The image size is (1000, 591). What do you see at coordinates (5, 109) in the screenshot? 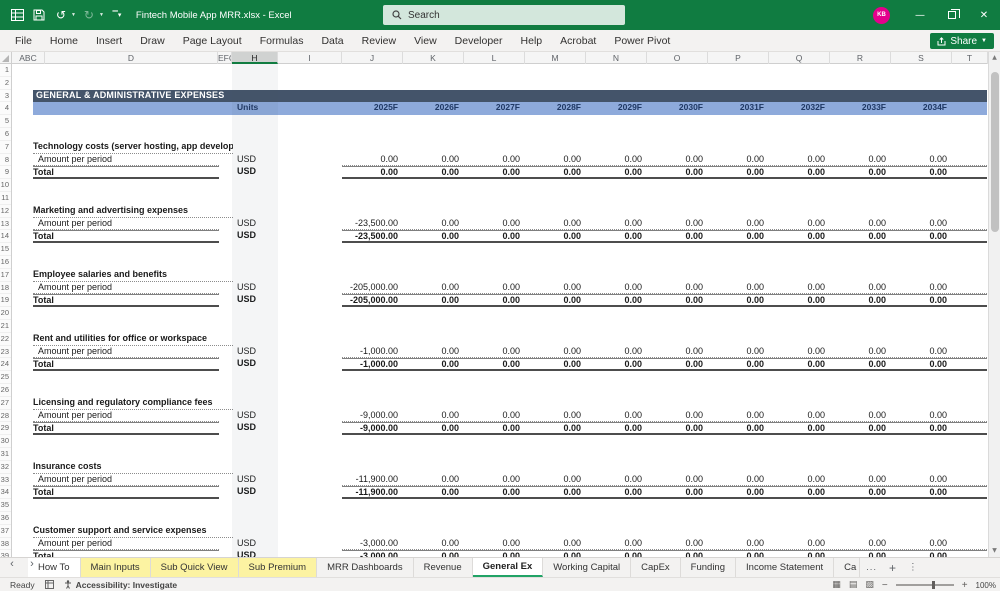
I see `row-number-4: 4` at bounding box center [5, 109].